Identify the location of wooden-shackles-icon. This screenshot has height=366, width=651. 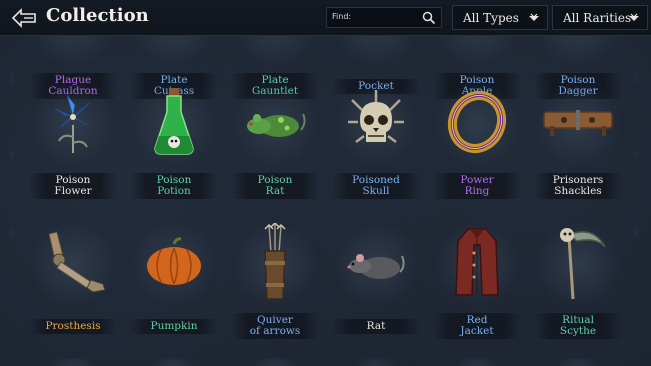
(578, 124).